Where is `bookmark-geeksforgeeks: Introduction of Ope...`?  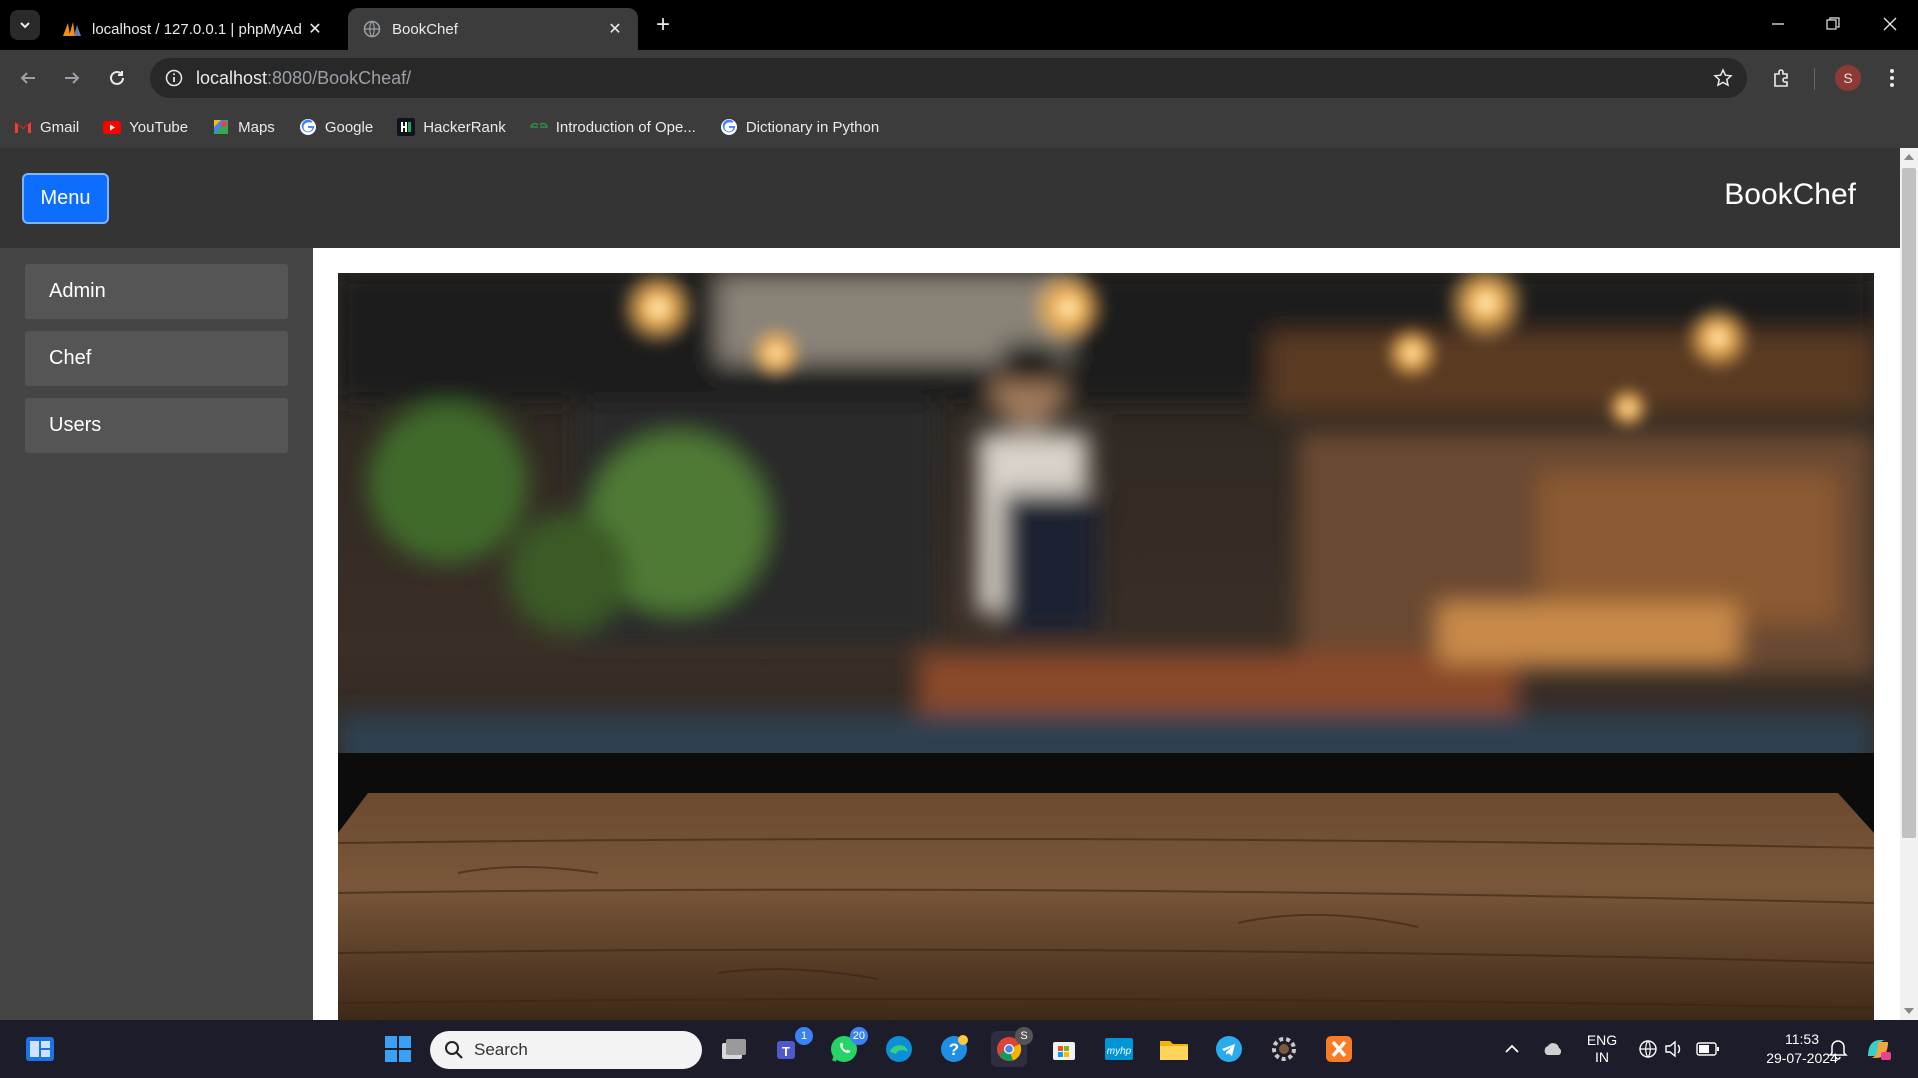 bookmark-geeksforgeeks: Introduction of Ope... is located at coordinates (612, 127).